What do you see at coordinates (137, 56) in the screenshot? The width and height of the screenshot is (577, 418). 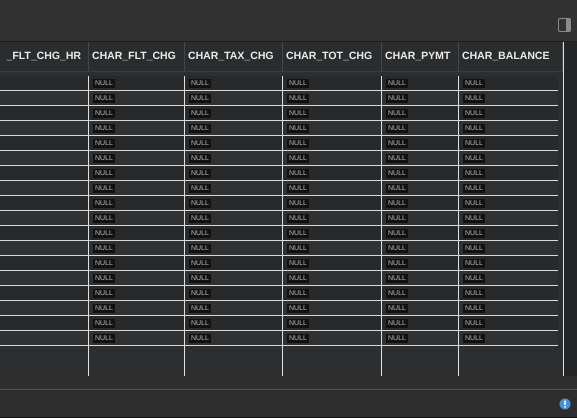 I see `column-header: CHAR_FLT_CHG` at bounding box center [137, 56].